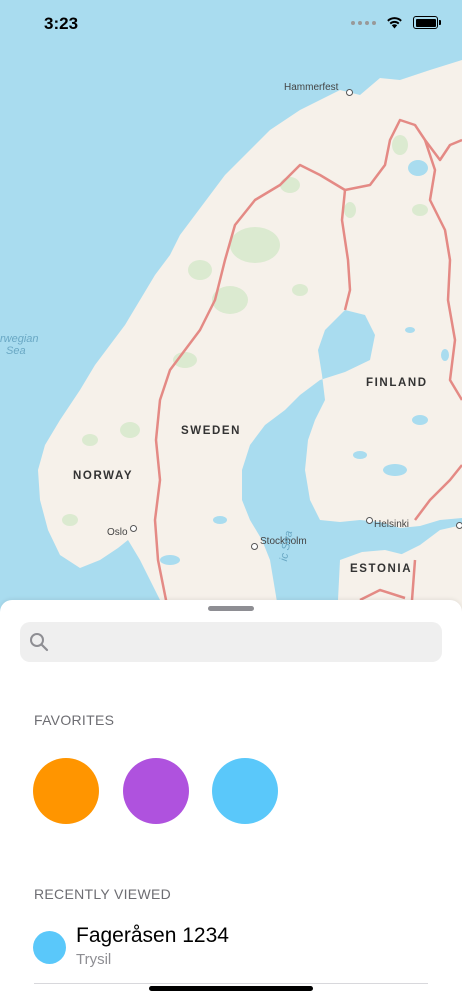  Describe the element at coordinates (49, 947) in the screenshot. I see `recent-item-color-dot` at that location.